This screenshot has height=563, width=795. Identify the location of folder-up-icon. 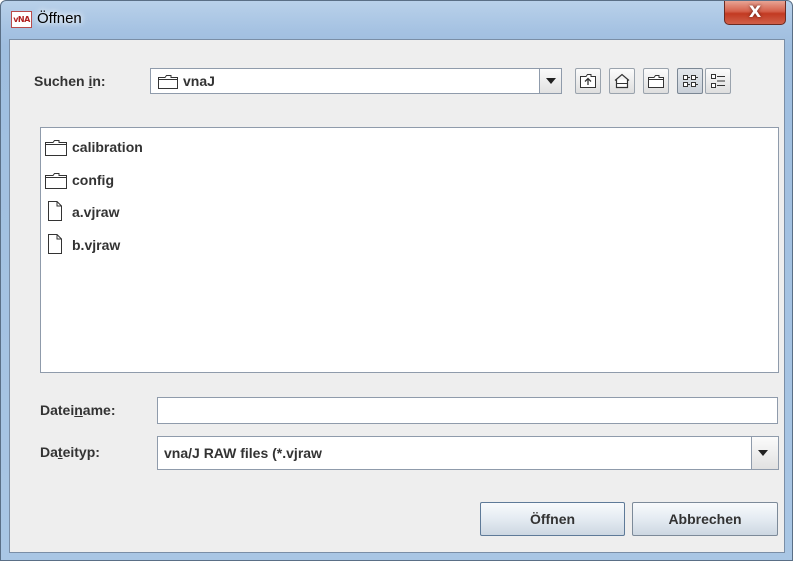
(588, 81).